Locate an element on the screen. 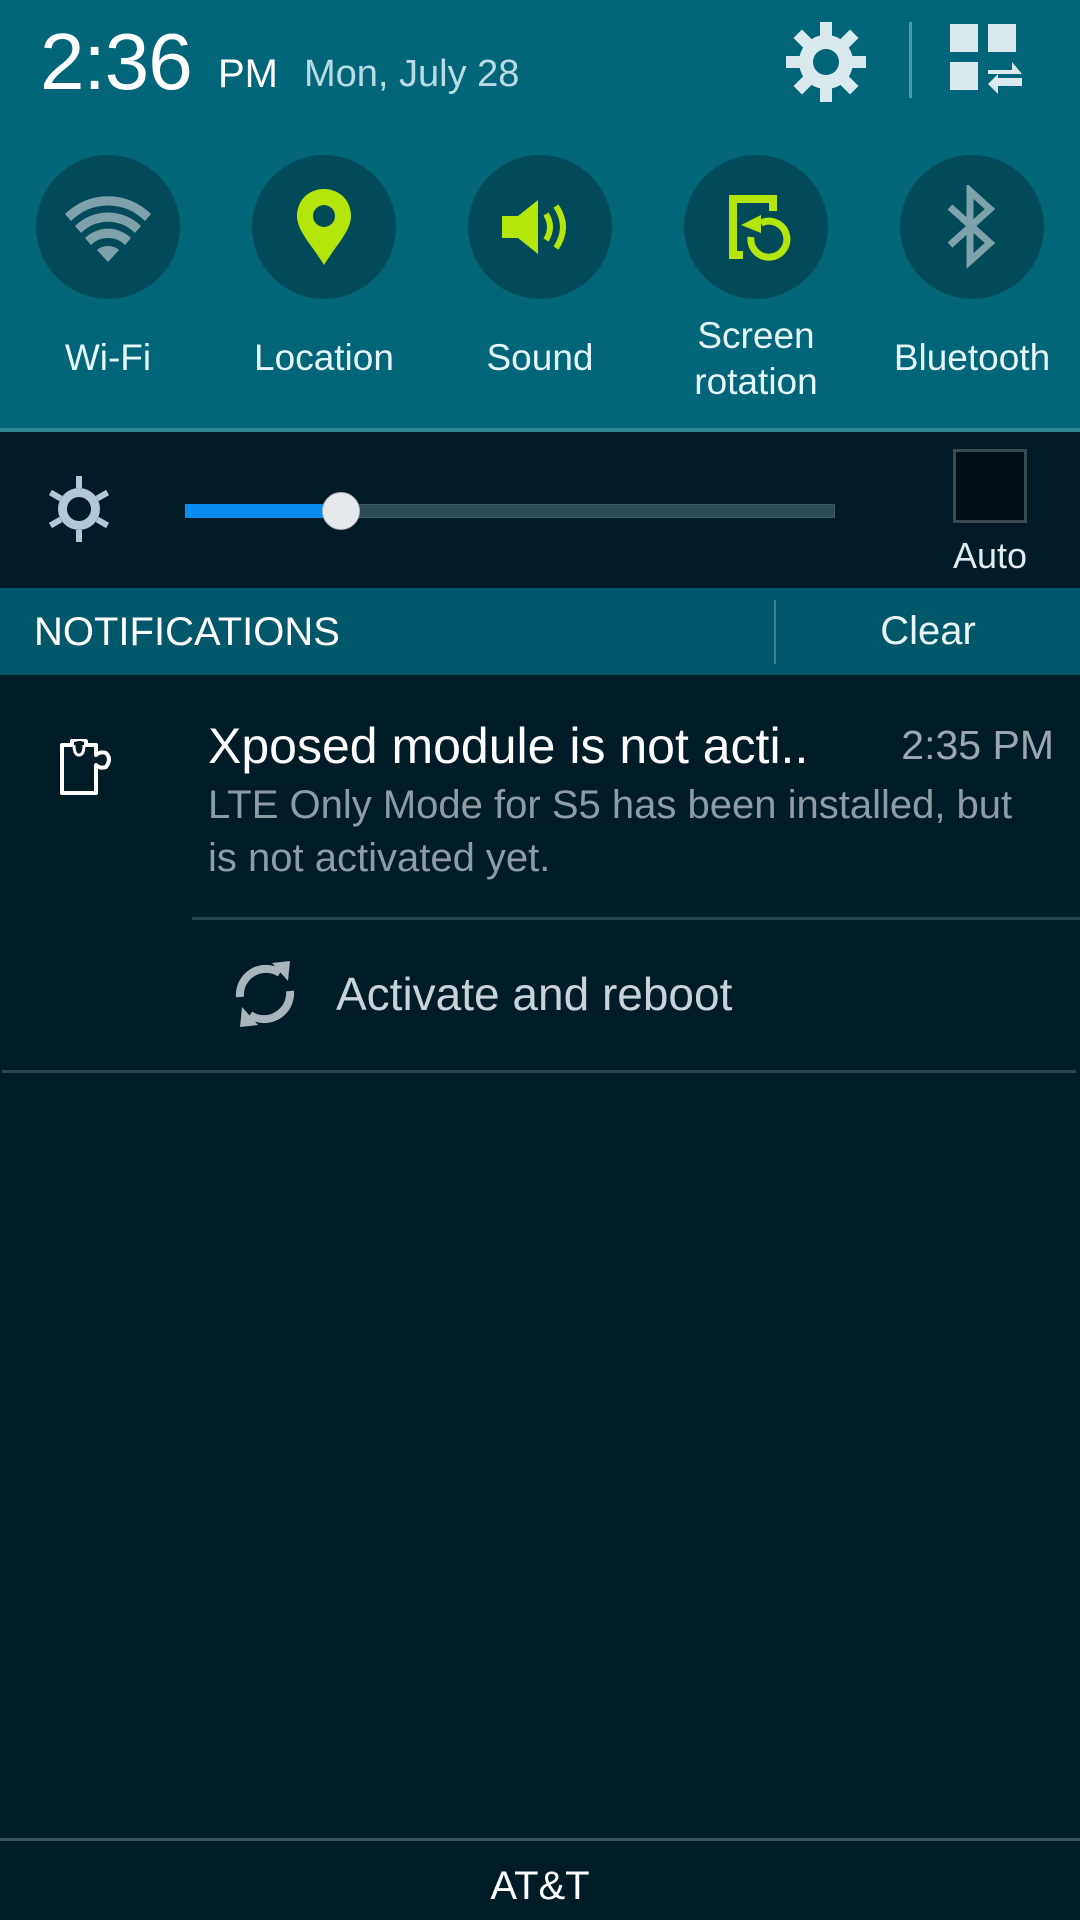 The height and width of the screenshot is (1920, 1080). toggle-location-label: Location is located at coordinates (324, 357).